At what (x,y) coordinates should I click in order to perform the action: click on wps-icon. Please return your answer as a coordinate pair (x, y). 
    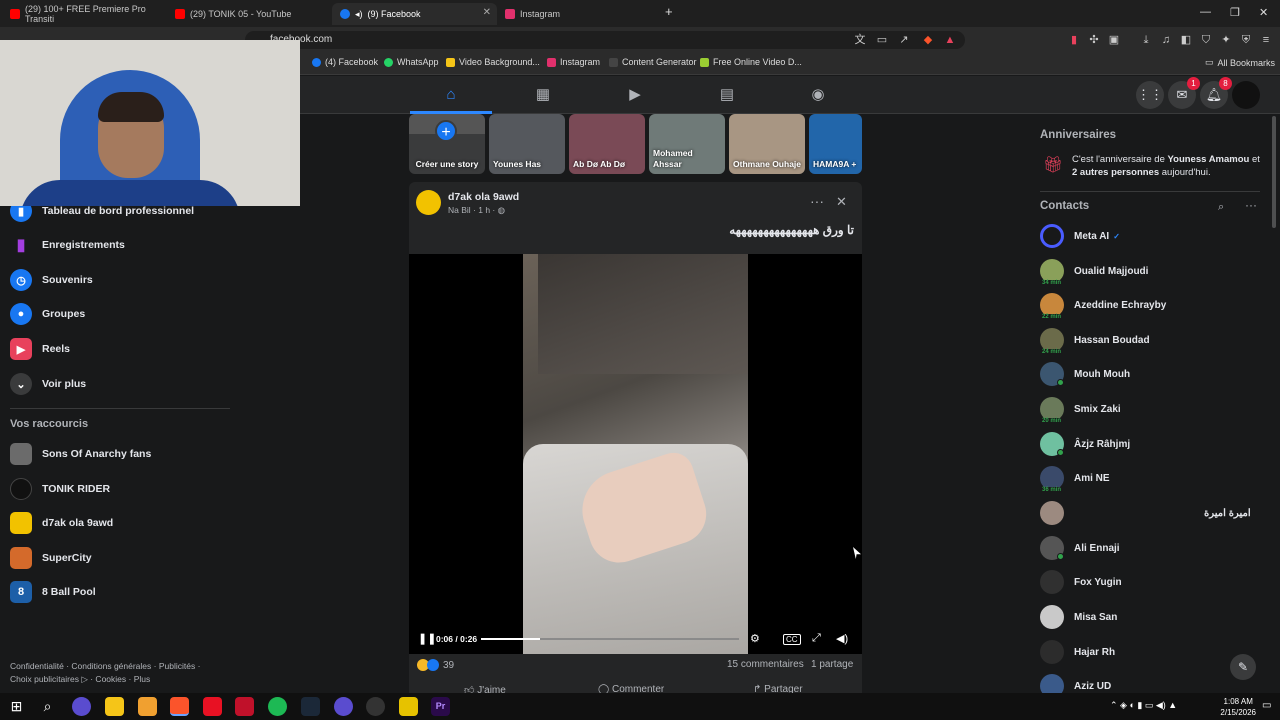
    Looking at the image, I should click on (212, 706).